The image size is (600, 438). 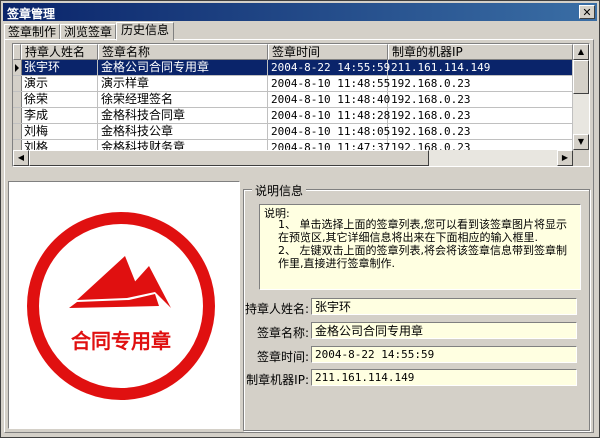 What do you see at coordinates (183, 67) in the screenshot?
I see `cell-signature-name: 金格公司合同专用章` at bounding box center [183, 67].